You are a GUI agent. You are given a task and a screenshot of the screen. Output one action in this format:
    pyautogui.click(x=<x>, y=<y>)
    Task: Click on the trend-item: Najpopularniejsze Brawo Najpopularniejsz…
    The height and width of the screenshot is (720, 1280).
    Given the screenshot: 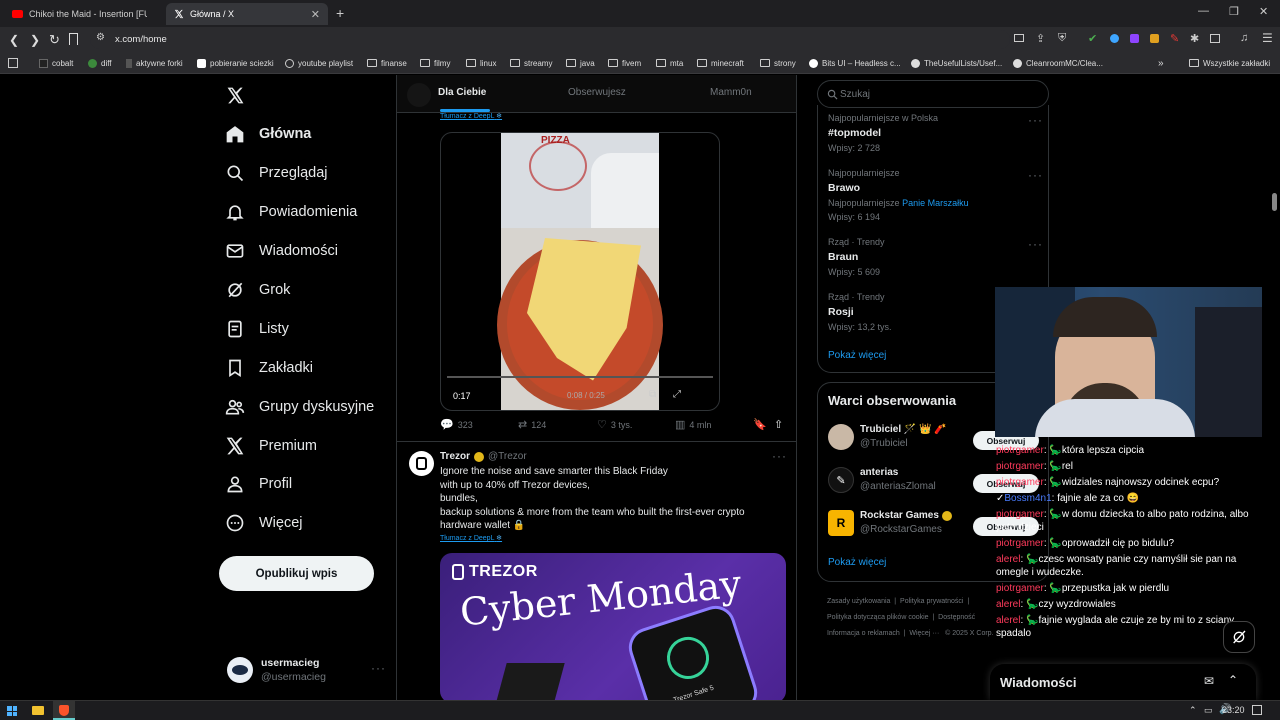 What is the action you would take?
    pyautogui.click(x=935, y=195)
    